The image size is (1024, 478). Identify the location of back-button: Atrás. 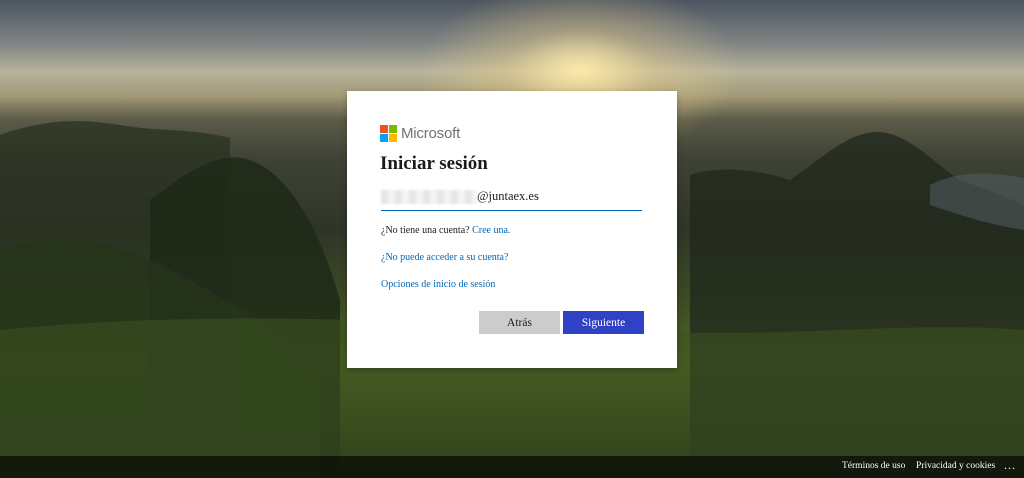
(519, 322).